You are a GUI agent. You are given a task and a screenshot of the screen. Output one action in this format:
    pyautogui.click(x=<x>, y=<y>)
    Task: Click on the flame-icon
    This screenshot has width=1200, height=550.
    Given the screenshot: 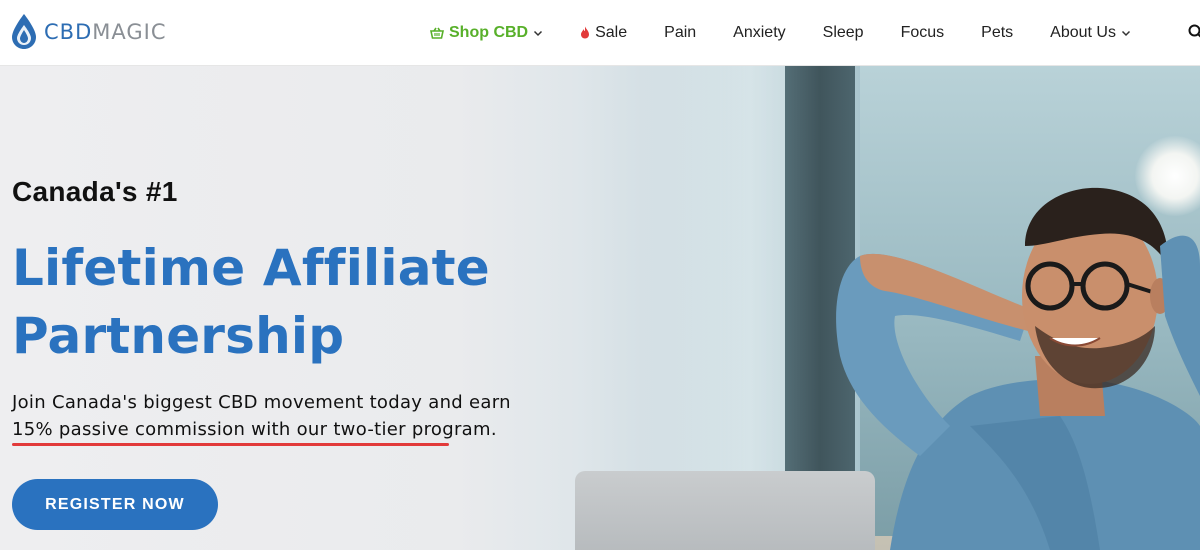 What is the action you would take?
    pyautogui.click(x=585, y=32)
    